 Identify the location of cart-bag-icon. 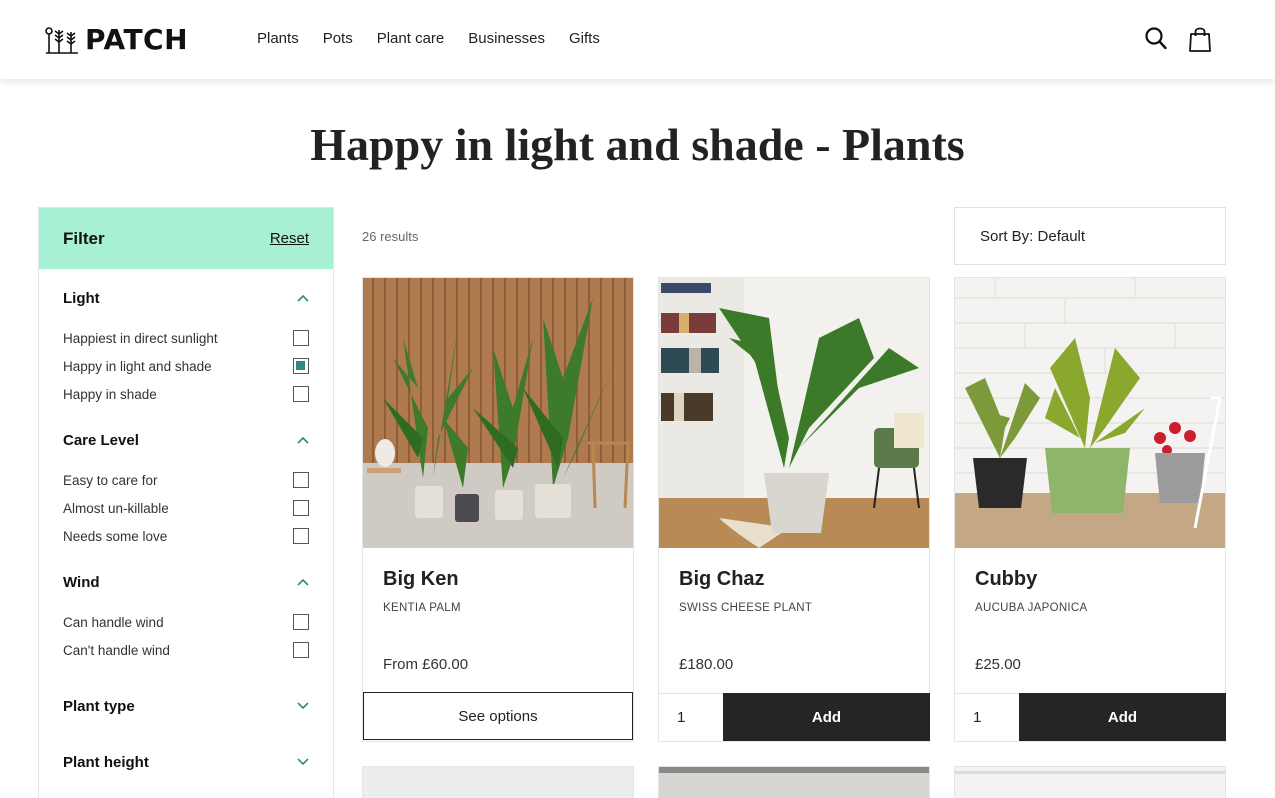
(1200, 39).